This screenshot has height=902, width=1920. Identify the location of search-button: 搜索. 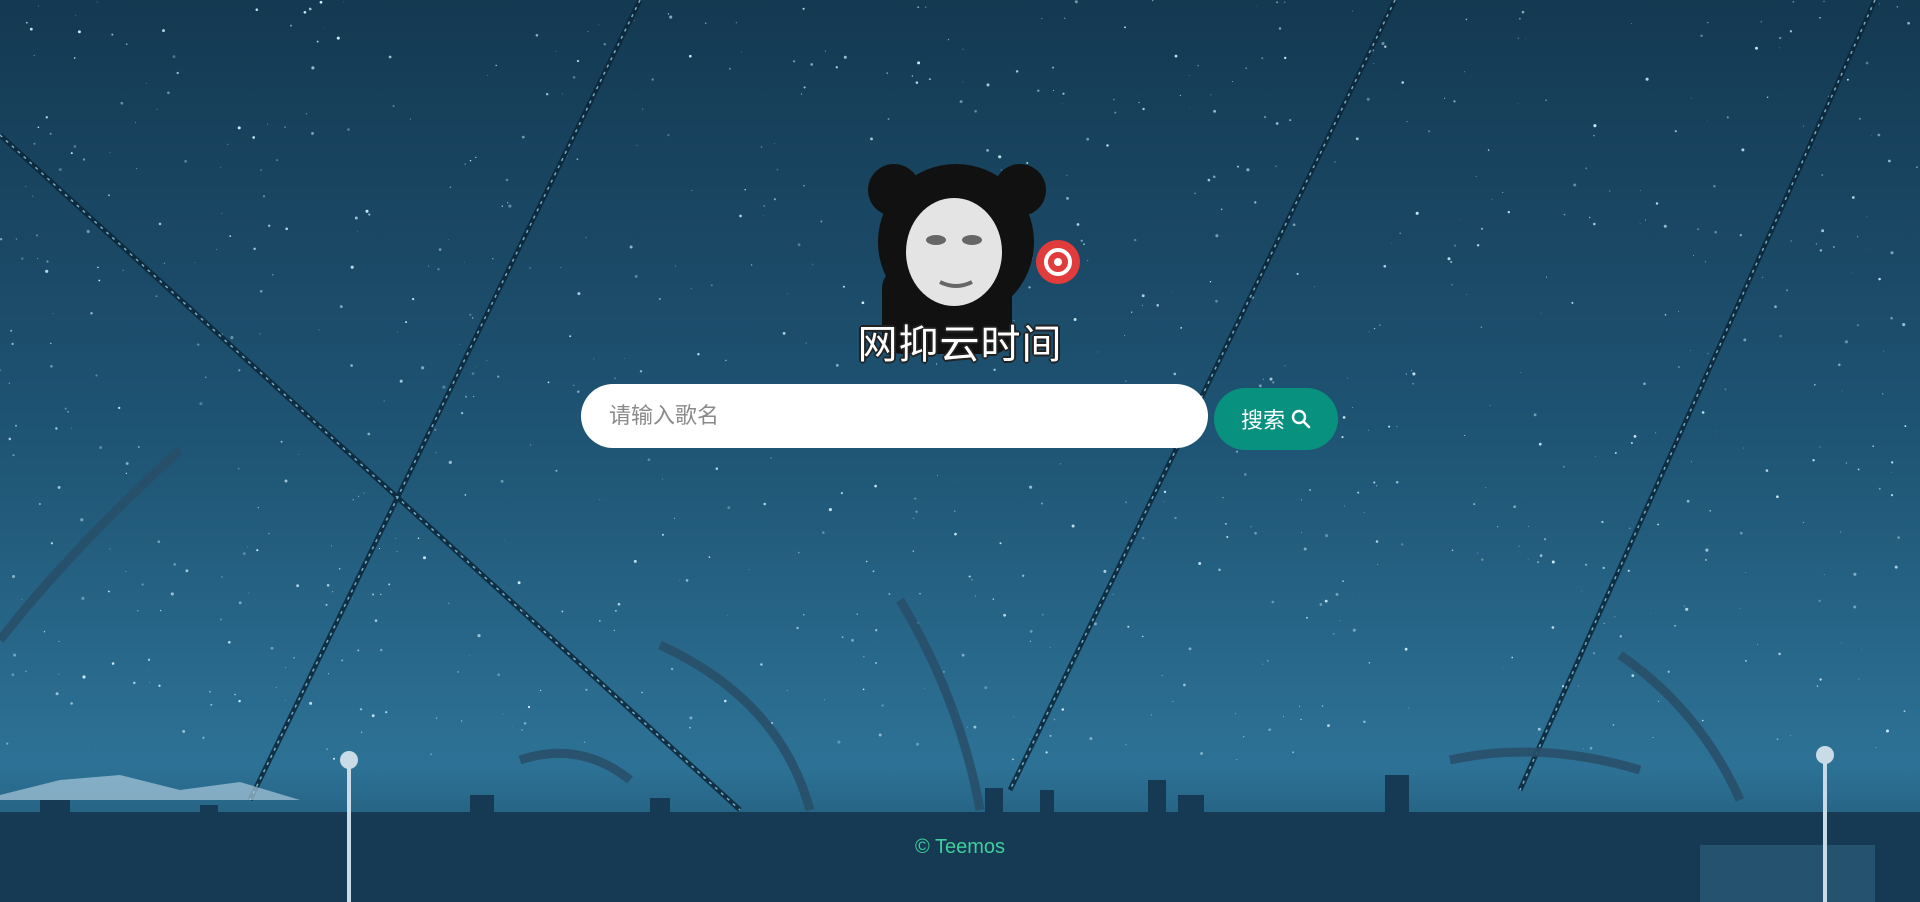
(1276, 419).